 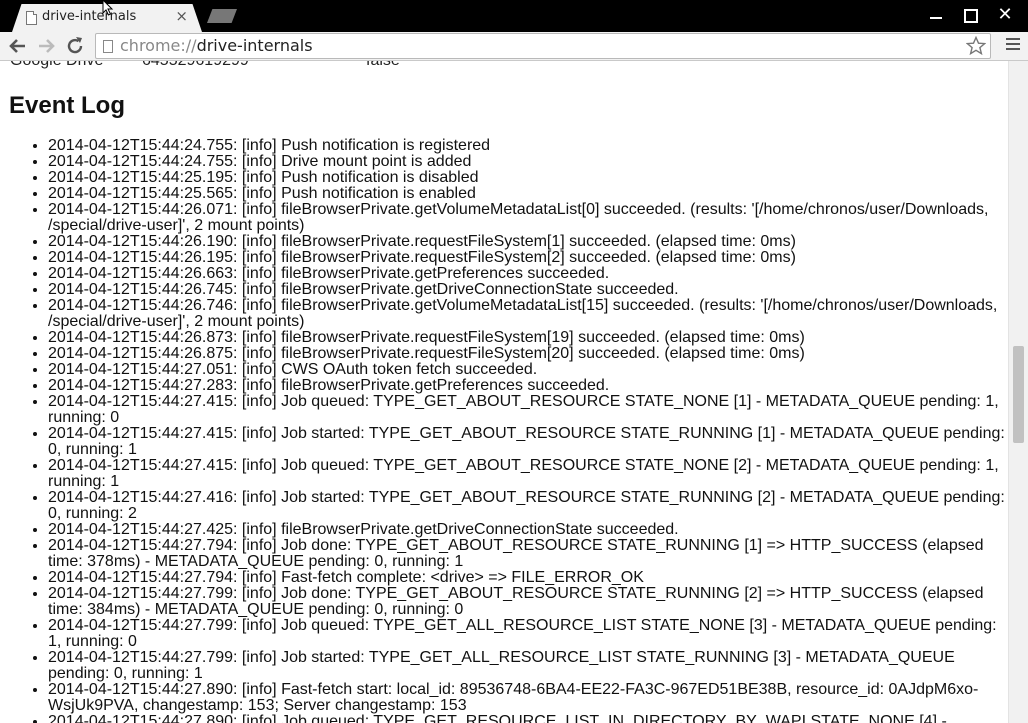 What do you see at coordinates (936, 18) in the screenshot?
I see `minimize-icon` at bounding box center [936, 18].